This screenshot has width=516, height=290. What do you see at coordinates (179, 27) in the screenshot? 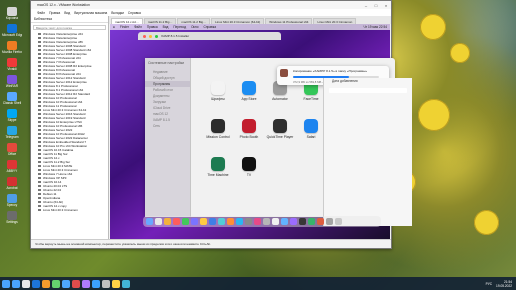
I see `mac-menu-item: Переход` at bounding box center [179, 27].